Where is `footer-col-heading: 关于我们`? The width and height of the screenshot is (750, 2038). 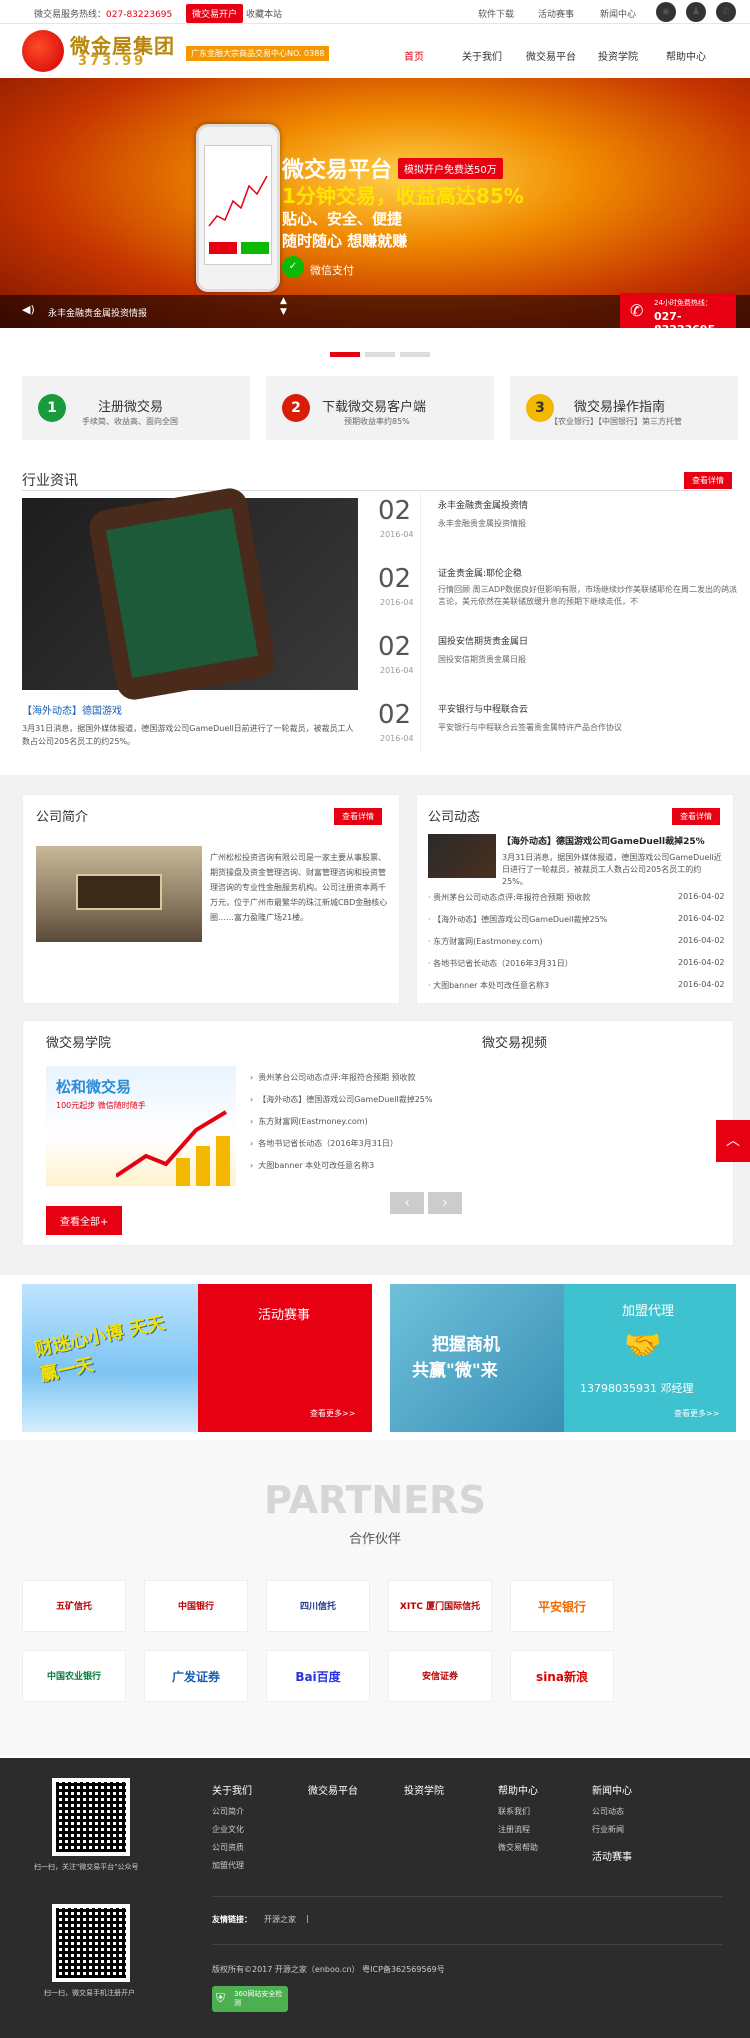 footer-col-heading: 关于我们 is located at coordinates (232, 1789).